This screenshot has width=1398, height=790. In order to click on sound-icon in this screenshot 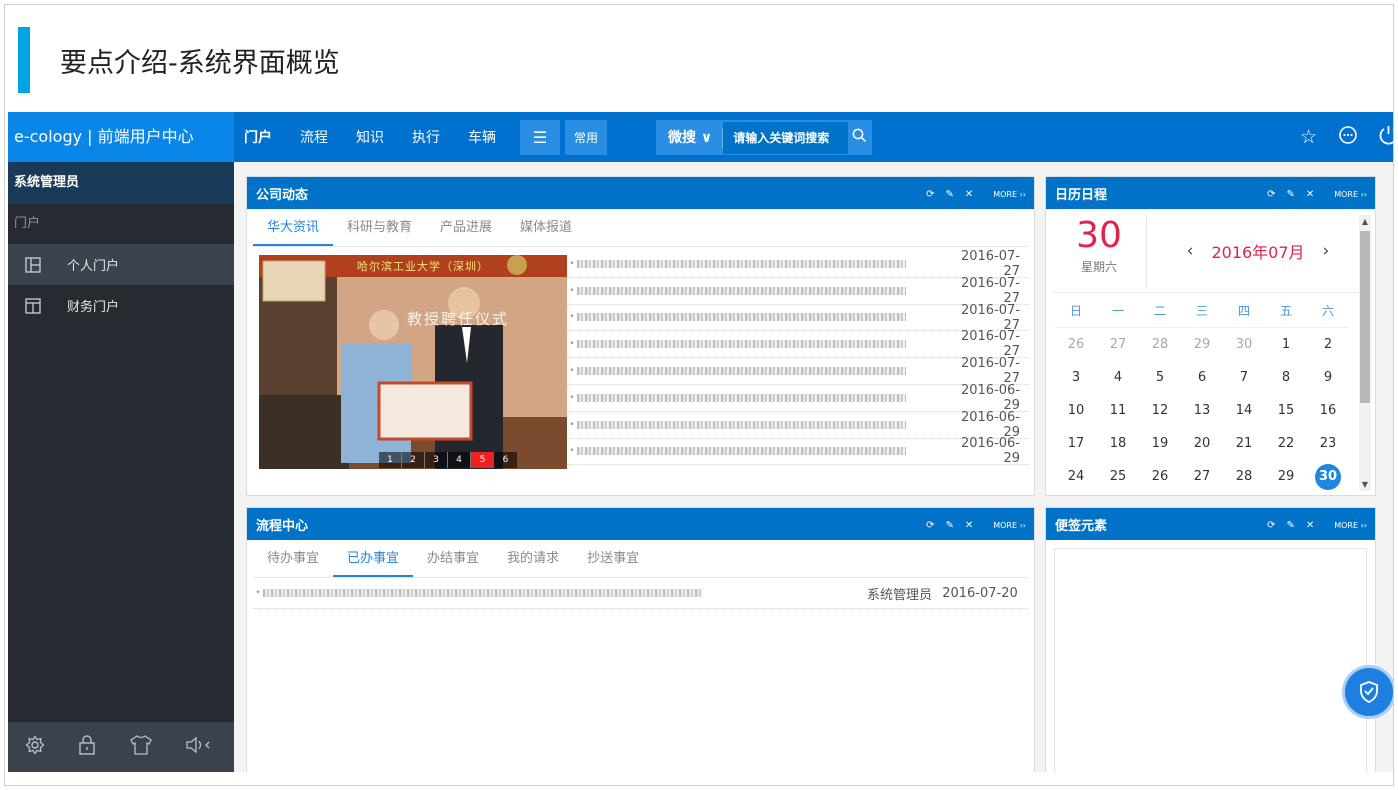, I will do `click(201, 747)`.